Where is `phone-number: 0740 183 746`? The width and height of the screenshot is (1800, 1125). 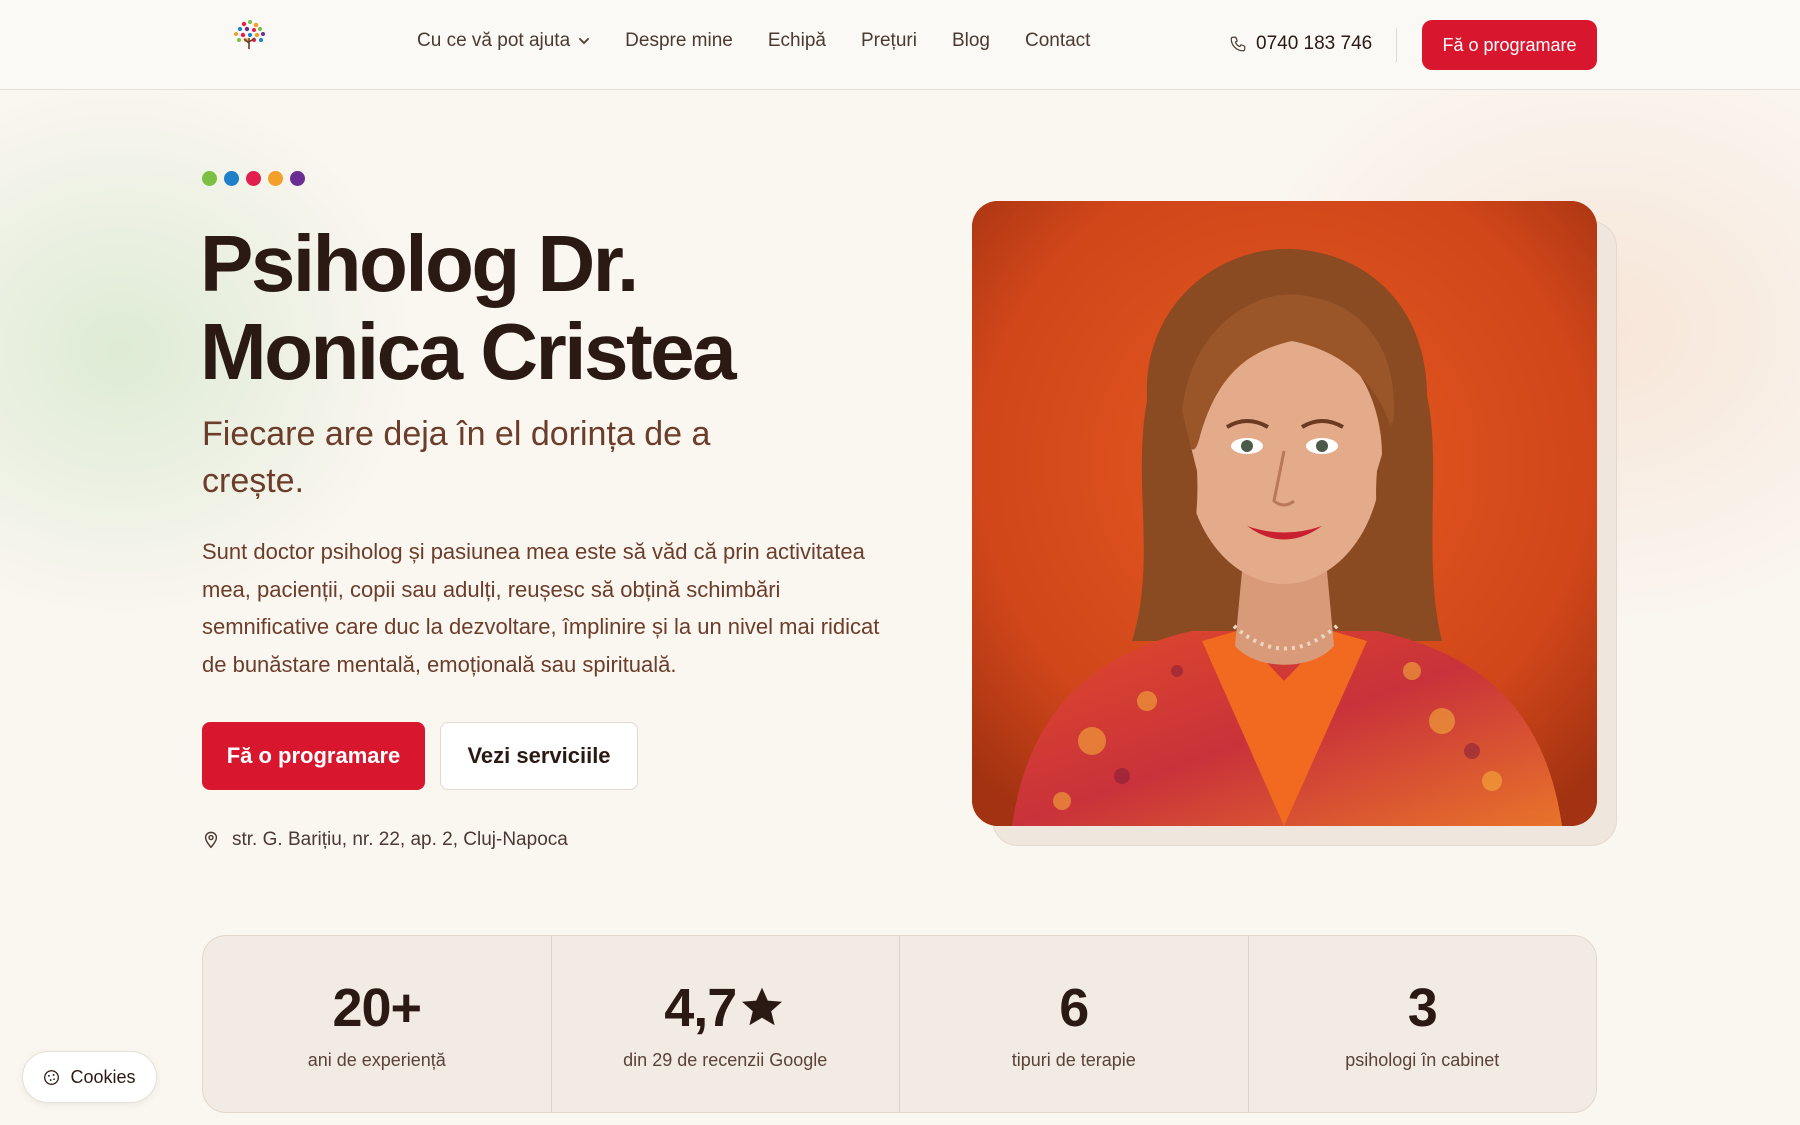 phone-number: 0740 183 746 is located at coordinates (1314, 43).